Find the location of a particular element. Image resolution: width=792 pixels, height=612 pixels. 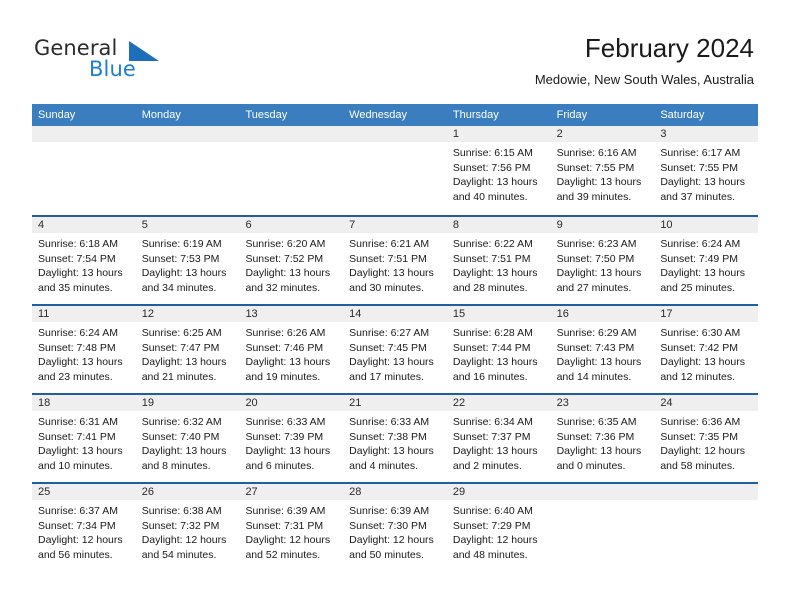

day-detail-line: and 54 minutes. is located at coordinates (179, 554).